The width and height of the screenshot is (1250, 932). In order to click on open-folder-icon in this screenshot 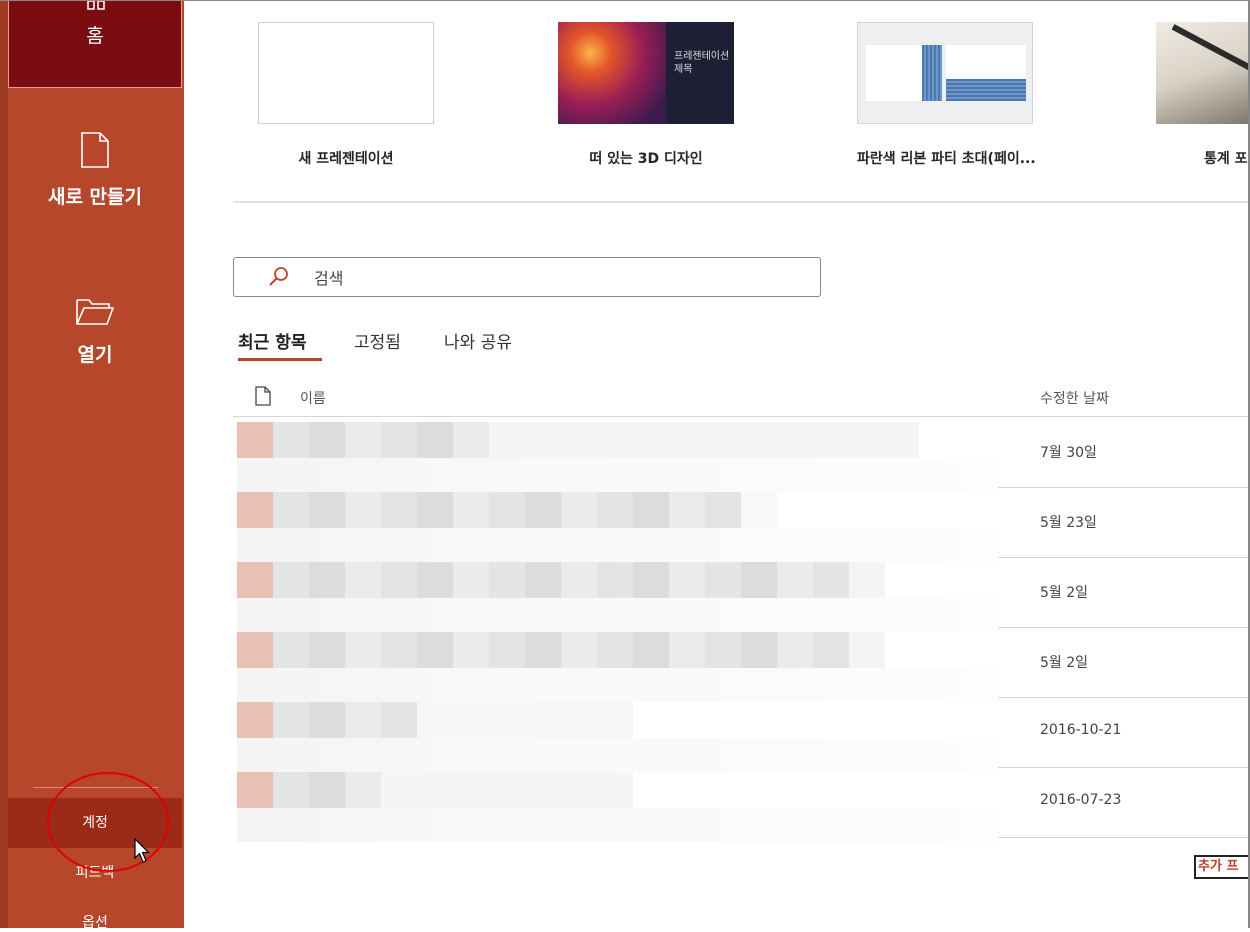, I will do `click(95, 312)`.